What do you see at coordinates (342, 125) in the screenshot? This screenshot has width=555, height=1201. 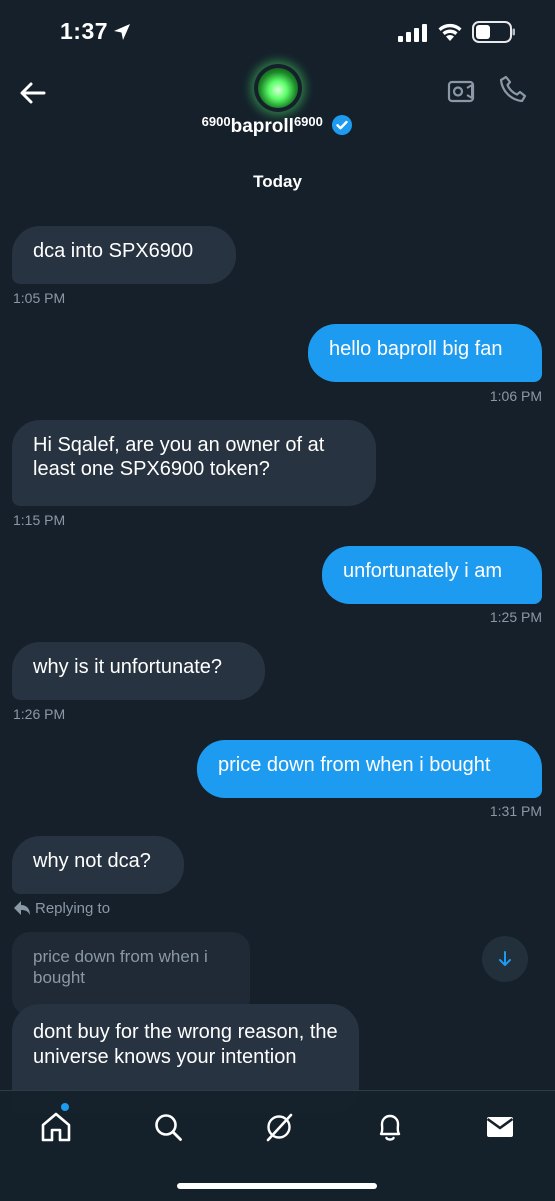 I see `verified-badge-icon` at bounding box center [342, 125].